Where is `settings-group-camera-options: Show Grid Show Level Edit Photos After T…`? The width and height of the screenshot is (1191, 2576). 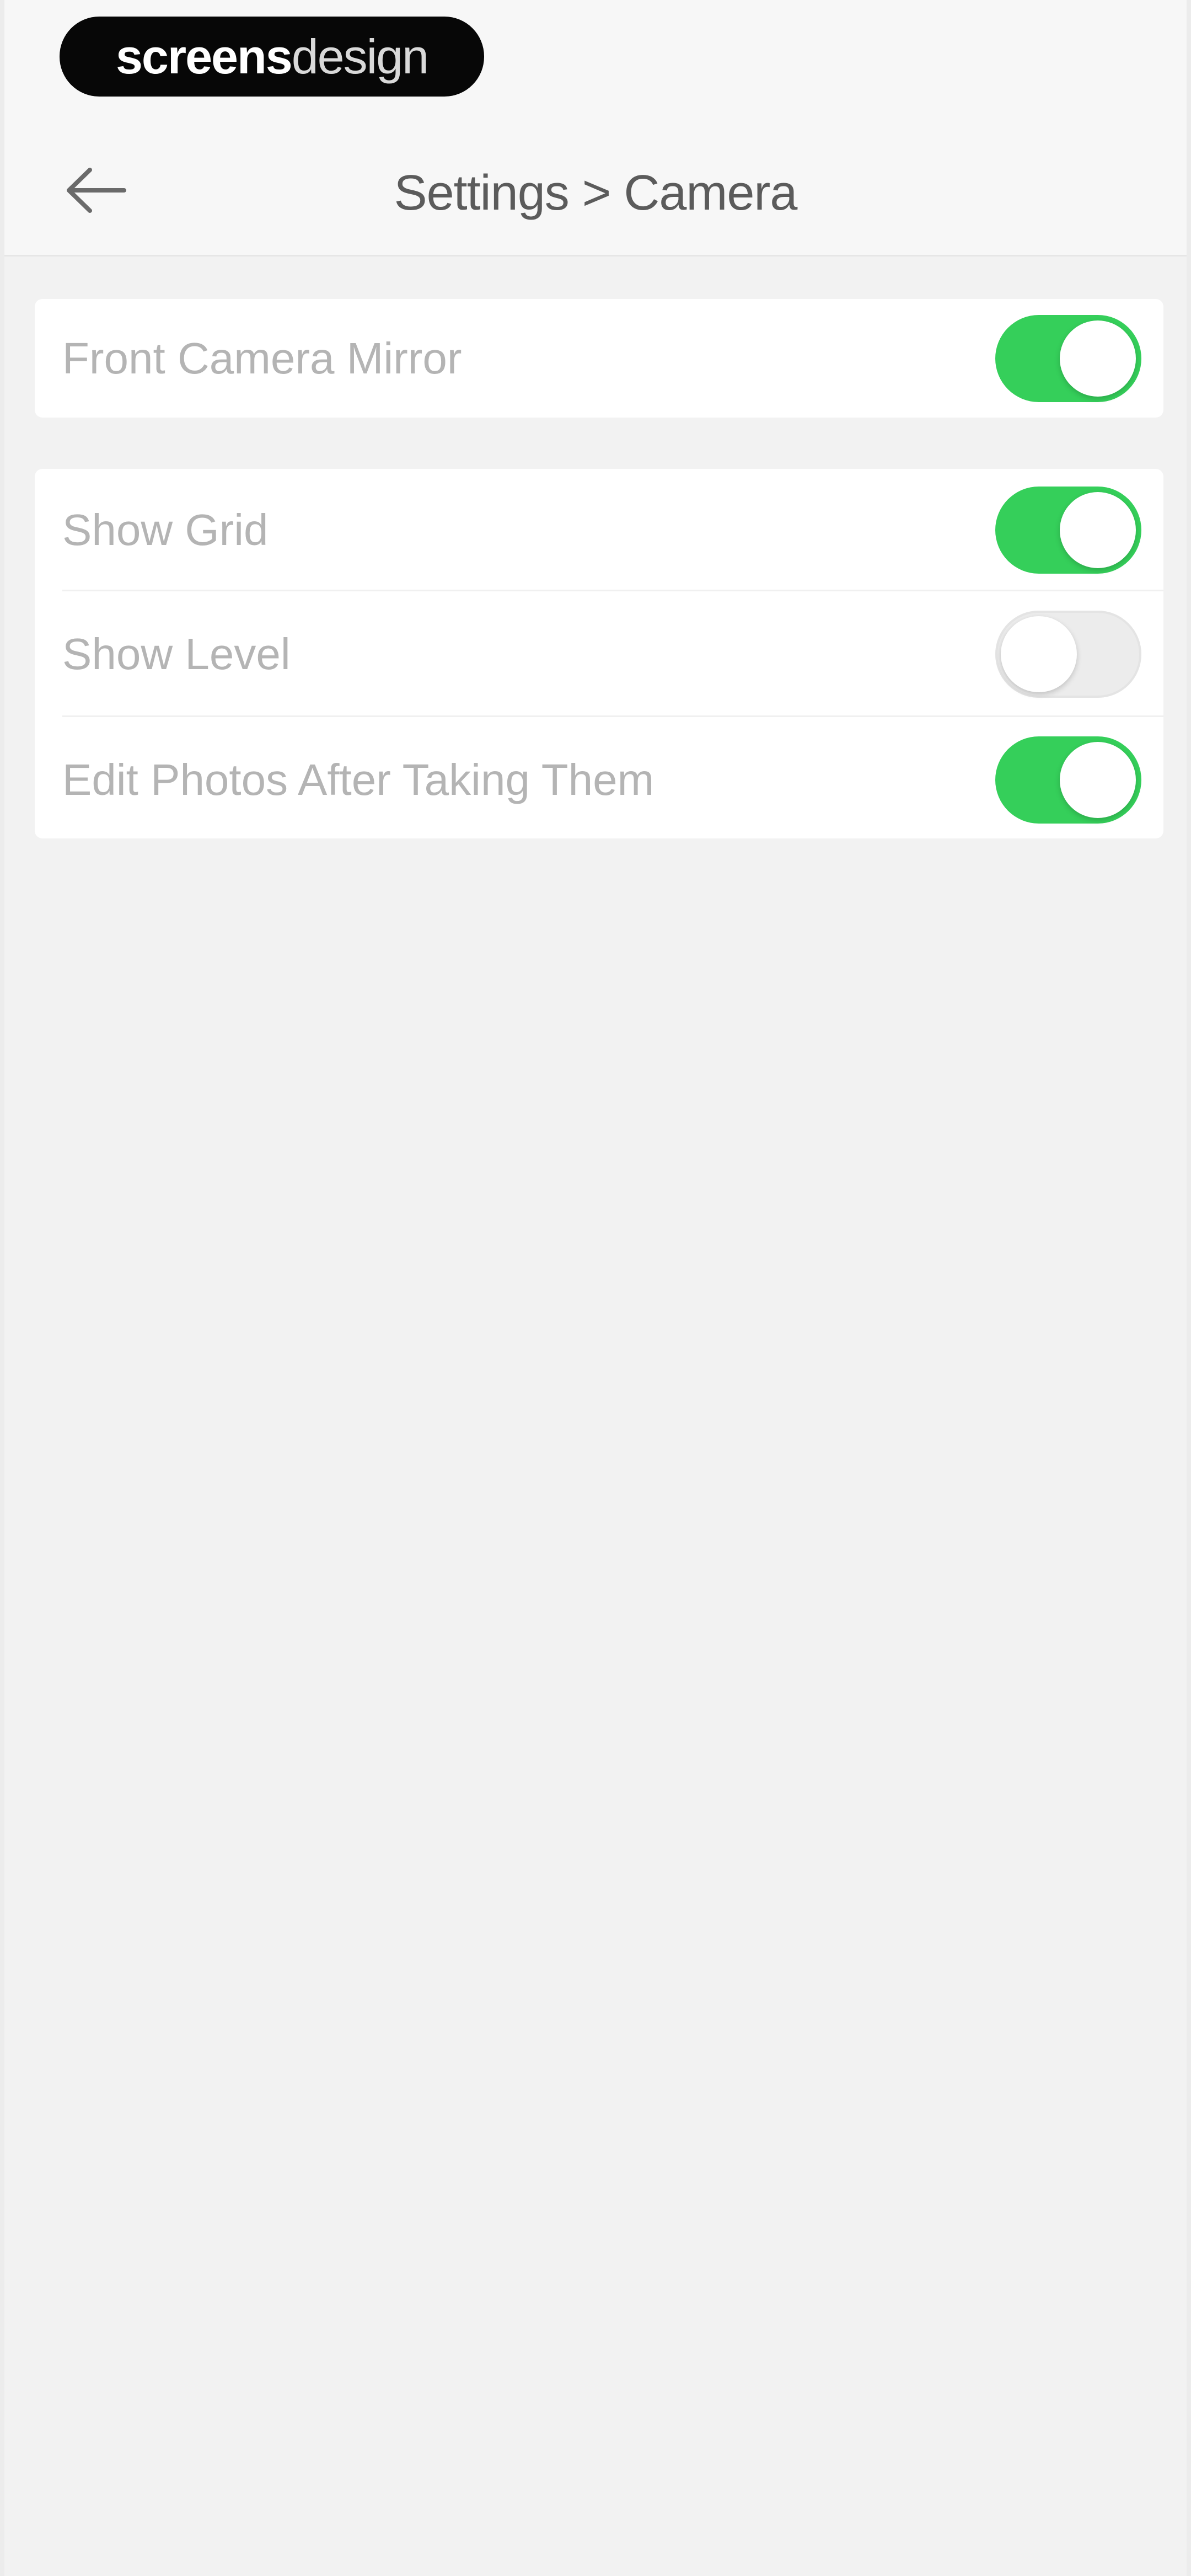 settings-group-camera-options: Show Grid Show Level Edit Photos After T… is located at coordinates (599, 653).